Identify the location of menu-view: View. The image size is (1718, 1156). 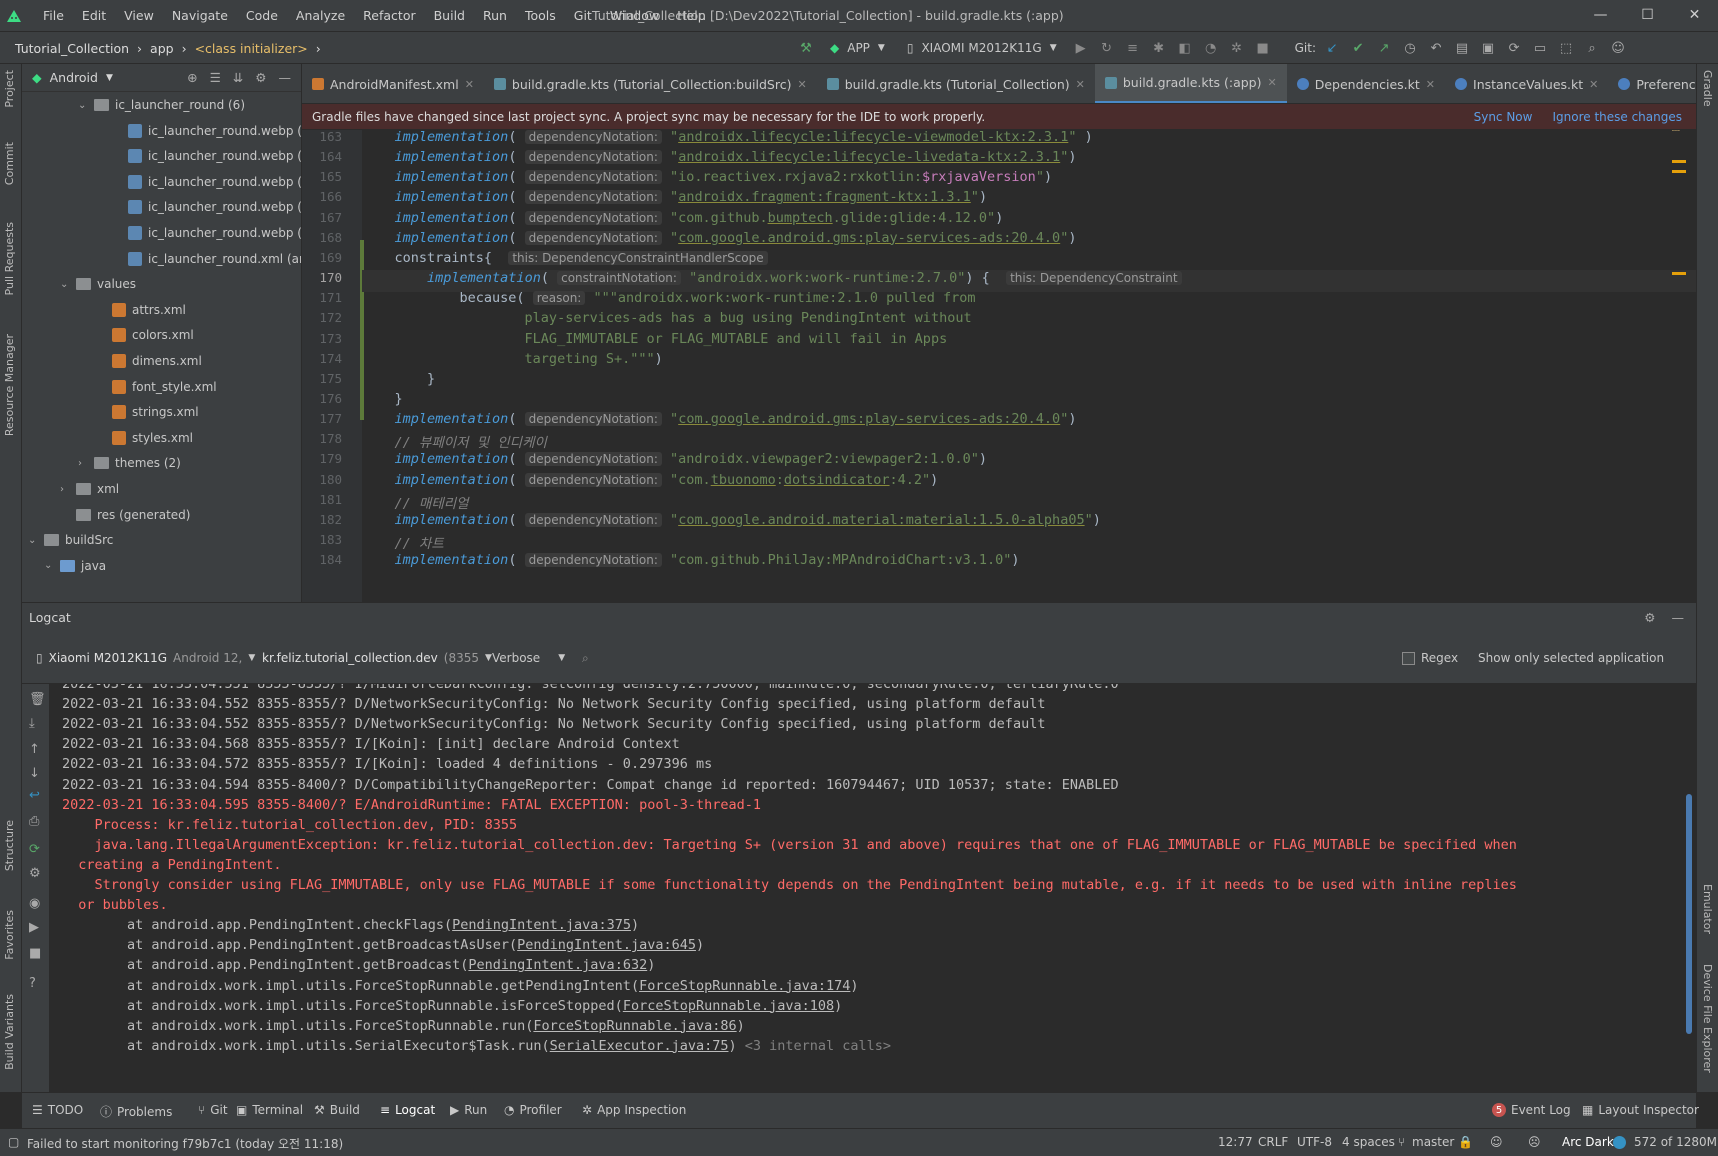
(139, 15).